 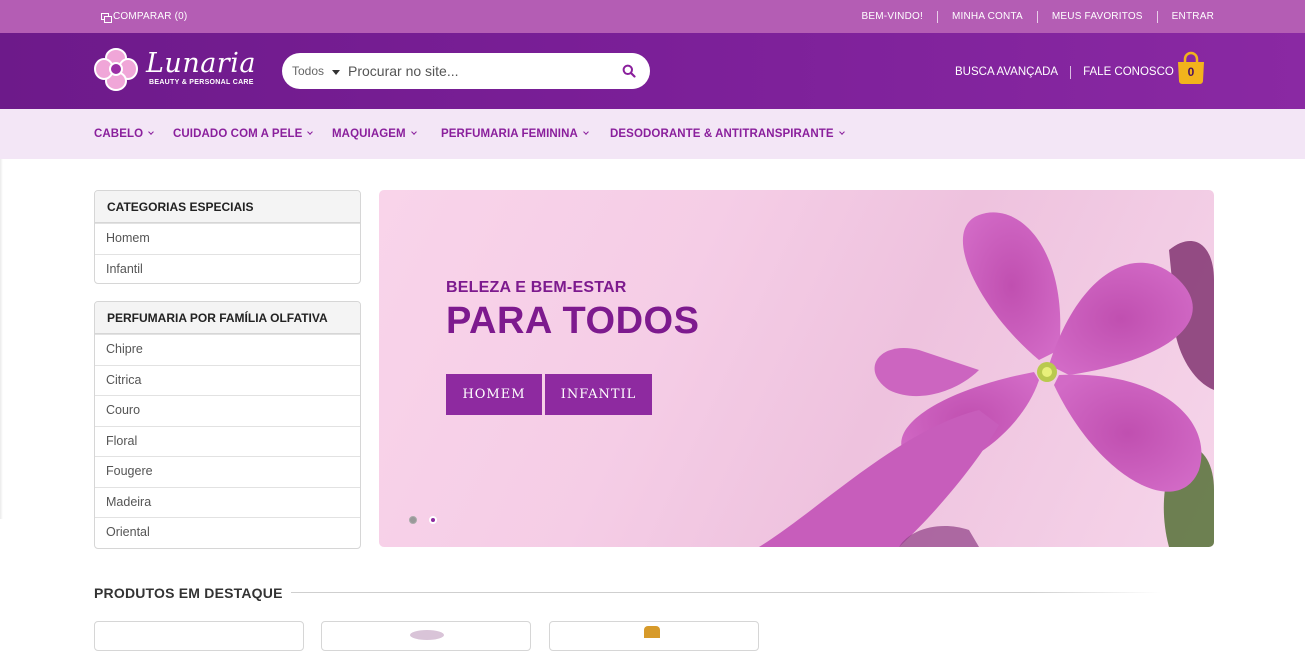 I want to click on active-dot-indicator, so click(x=433, y=520).